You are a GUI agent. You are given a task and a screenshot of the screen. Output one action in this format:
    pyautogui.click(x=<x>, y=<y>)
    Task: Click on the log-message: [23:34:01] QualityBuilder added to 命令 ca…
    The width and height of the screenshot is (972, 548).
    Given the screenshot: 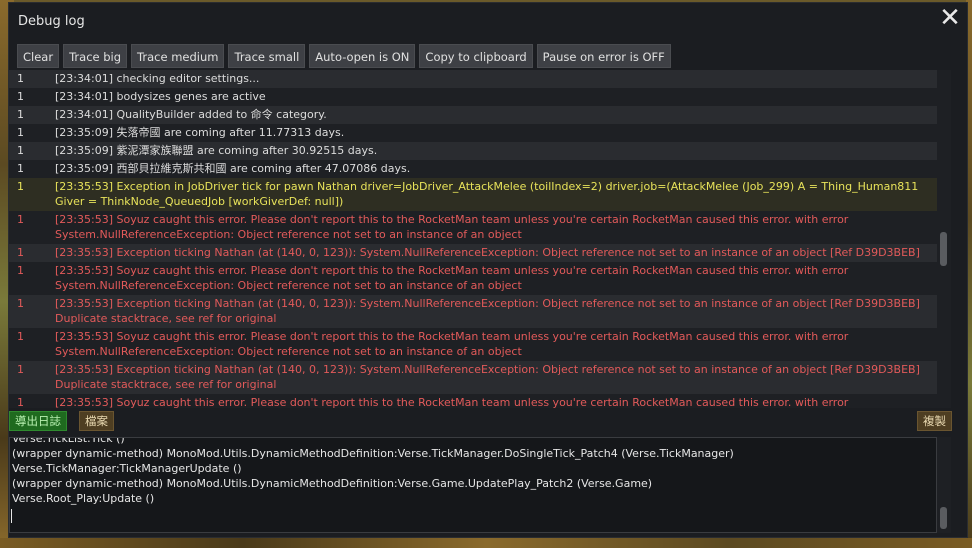 What is the action you would take?
    pyautogui.click(x=191, y=114)
    